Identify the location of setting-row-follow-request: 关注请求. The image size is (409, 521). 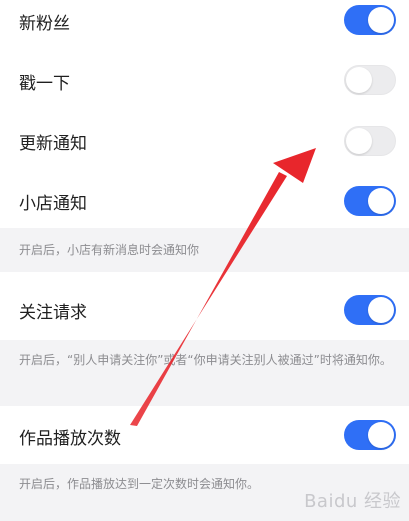
(204, 306).